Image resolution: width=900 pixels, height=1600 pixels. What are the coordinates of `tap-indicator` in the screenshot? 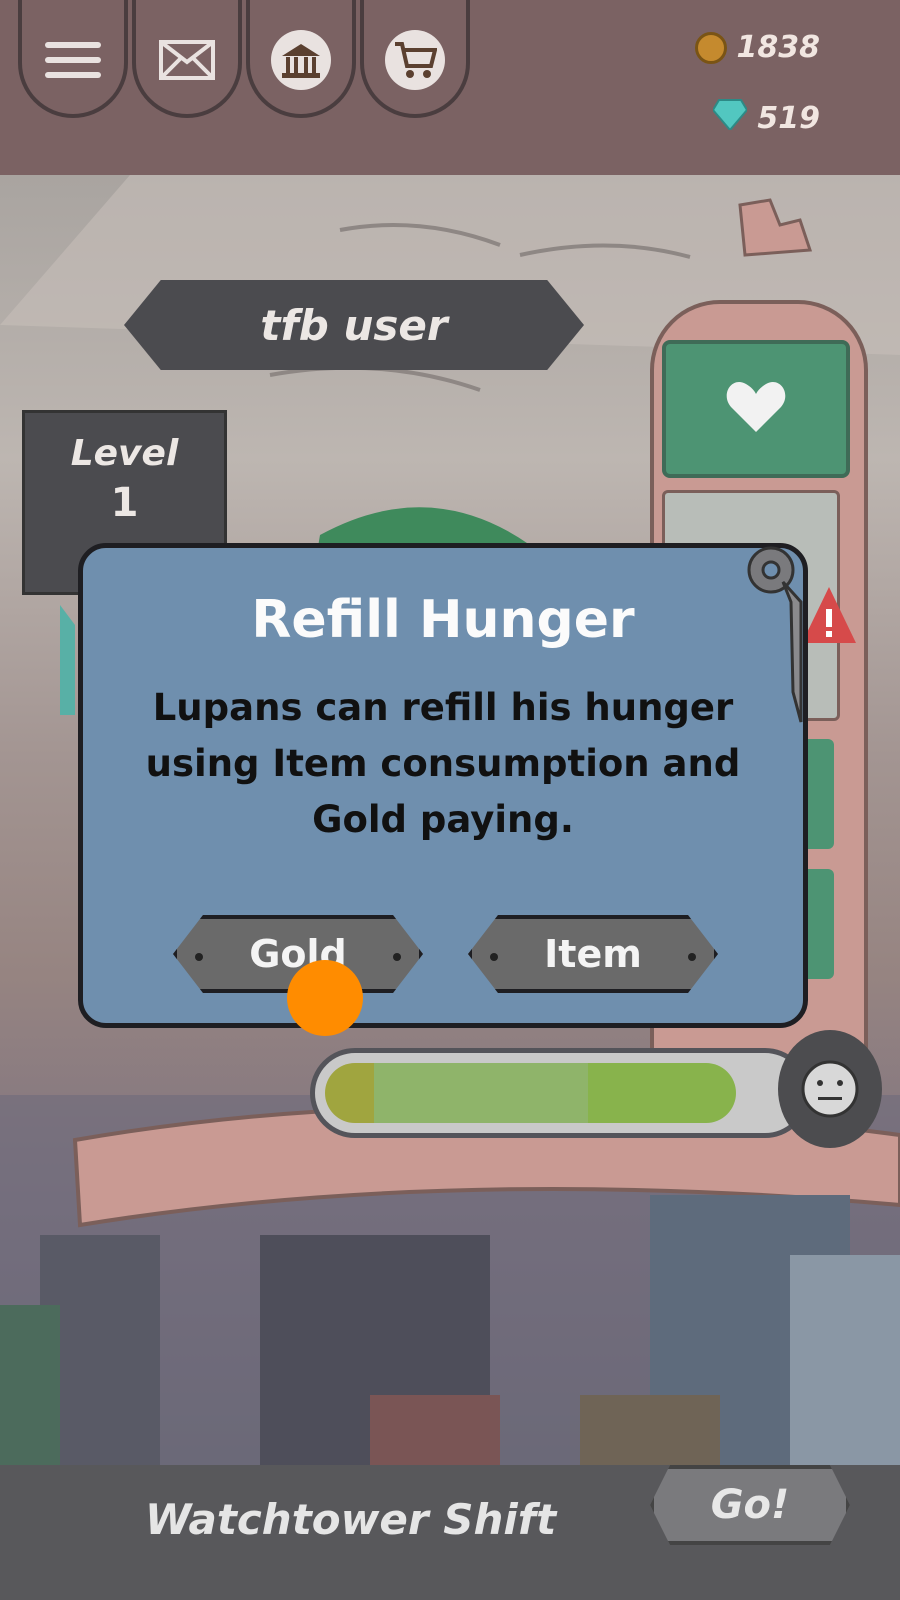 It's located at (325, 998).